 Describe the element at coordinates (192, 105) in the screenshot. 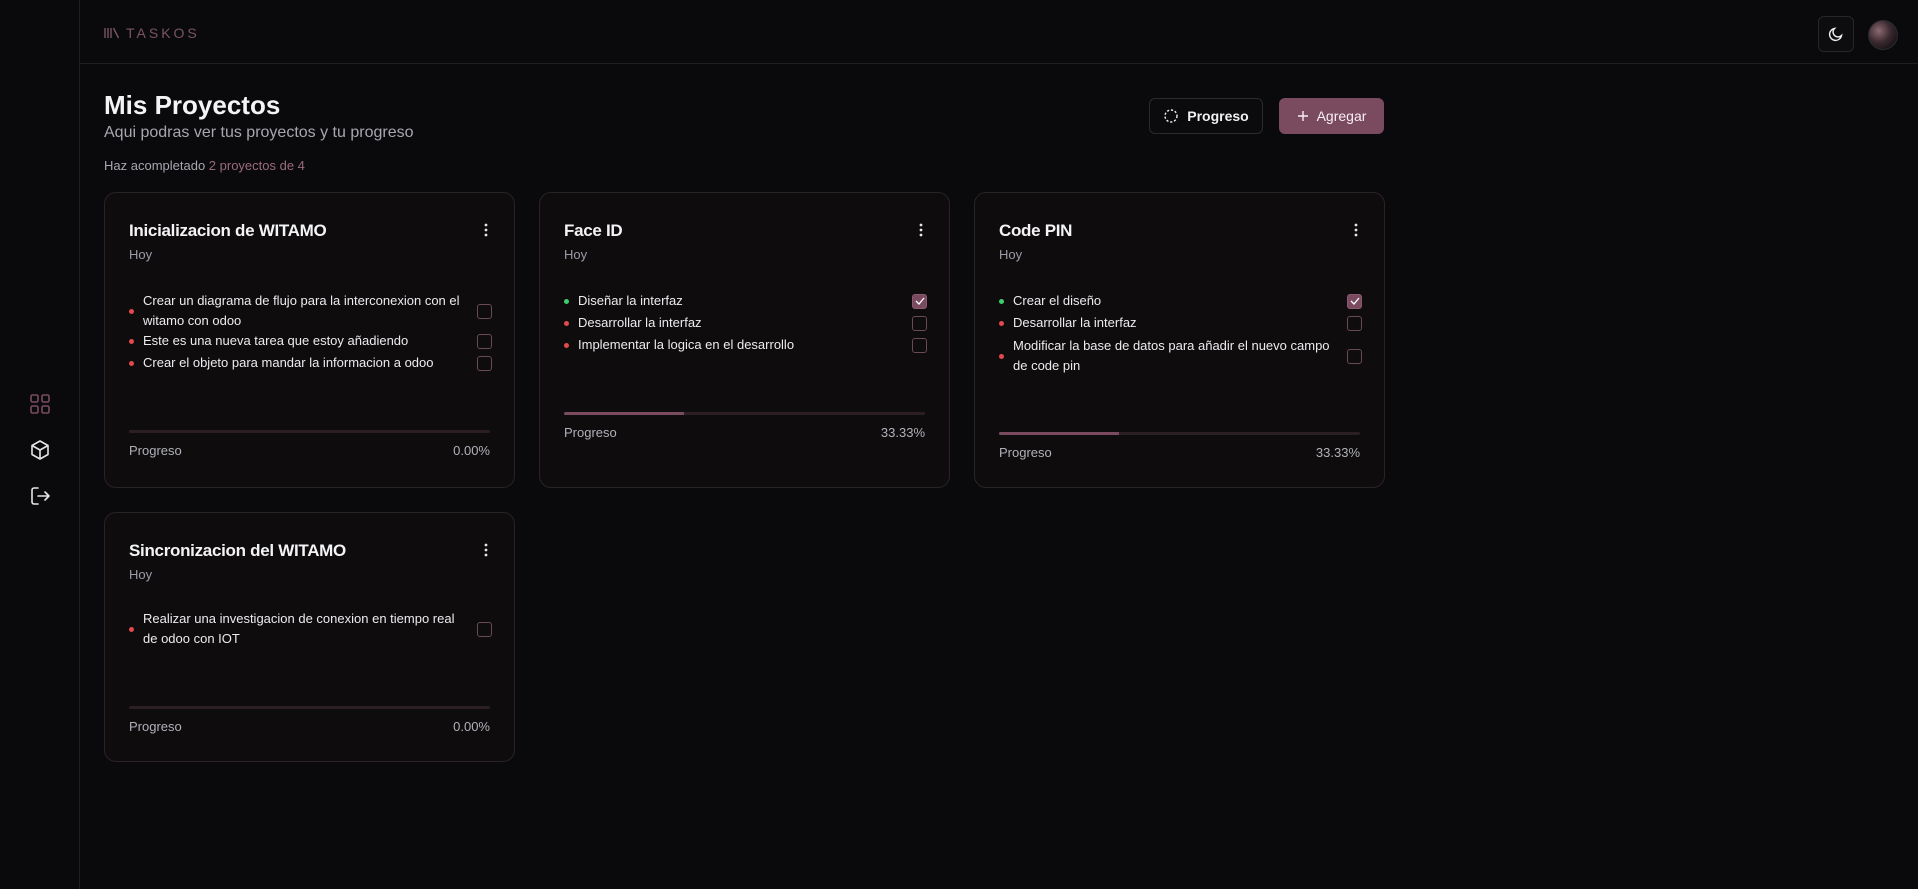

I see `page-title: Mis Proyectos` at that location.